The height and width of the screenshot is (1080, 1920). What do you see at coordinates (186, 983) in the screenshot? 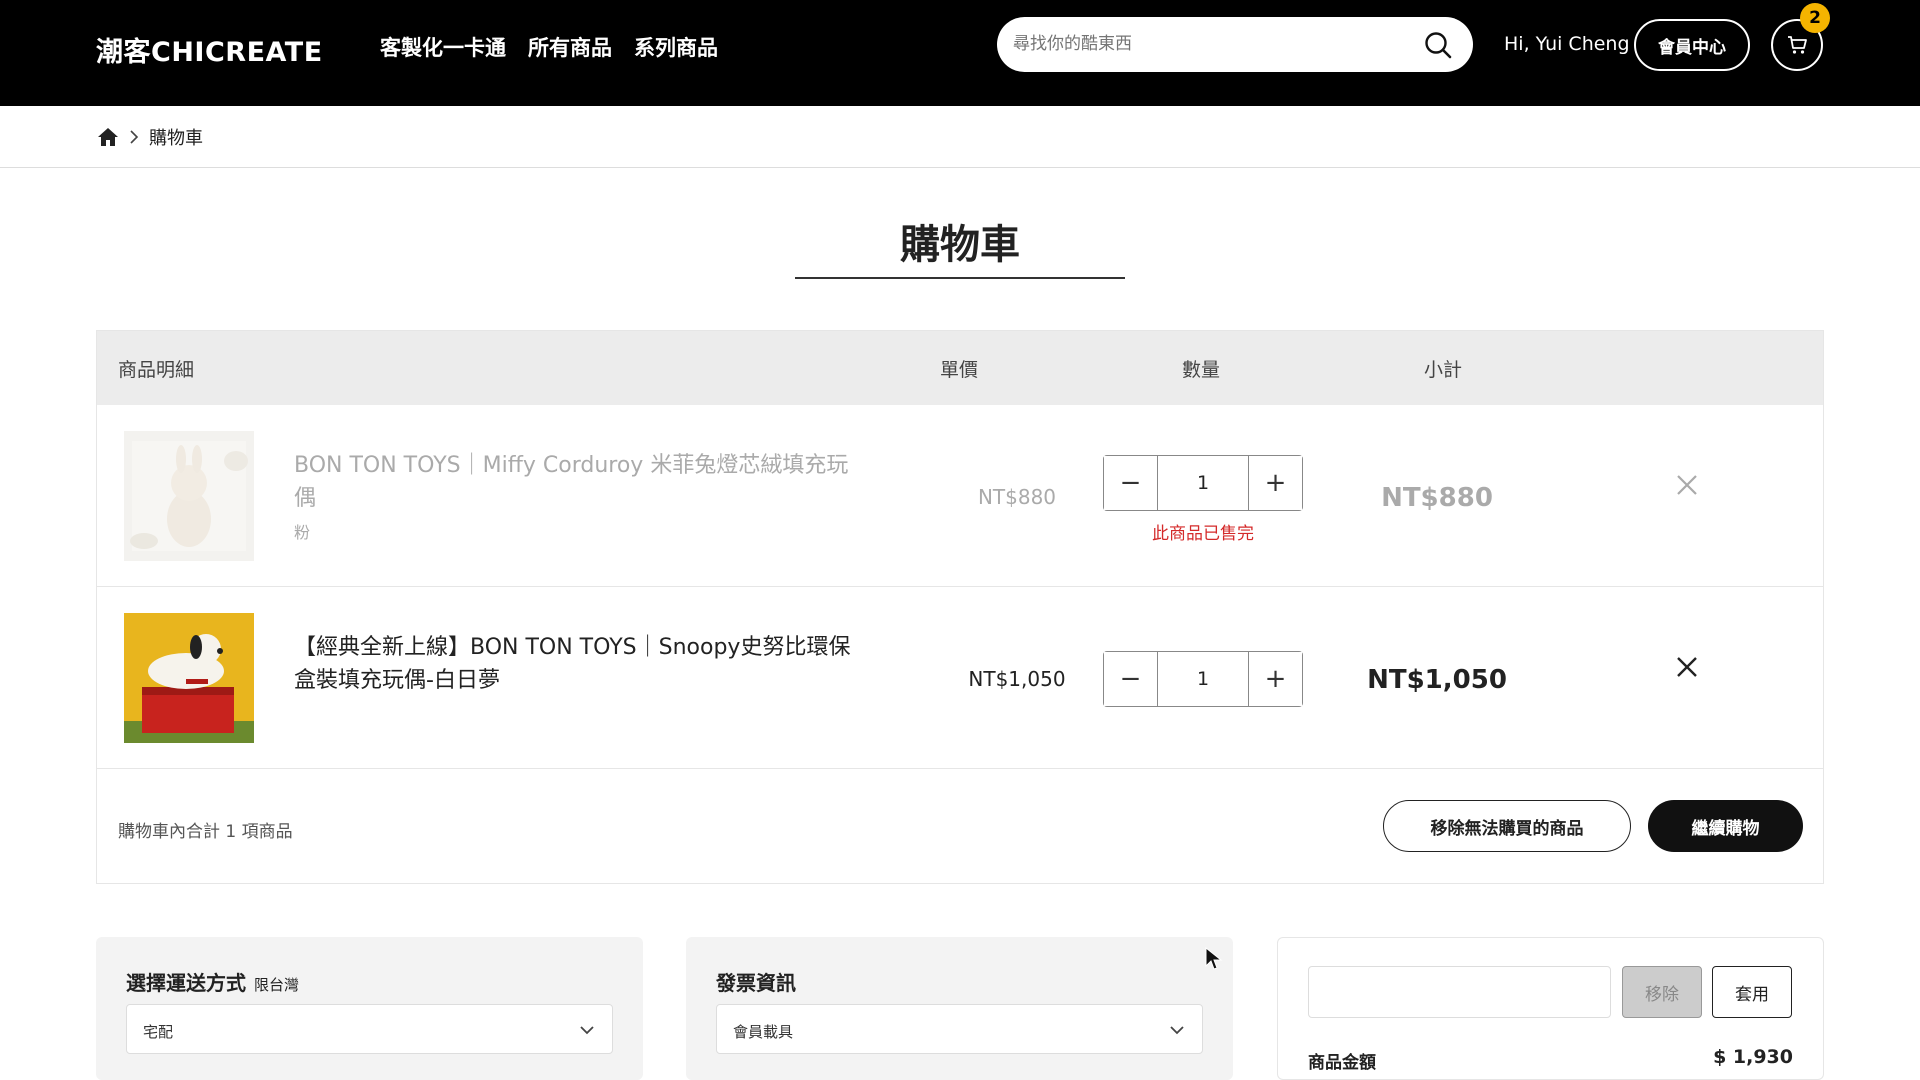
I see `shipping-title-text: 選擇運送方式` at bounding box center [186, 983].